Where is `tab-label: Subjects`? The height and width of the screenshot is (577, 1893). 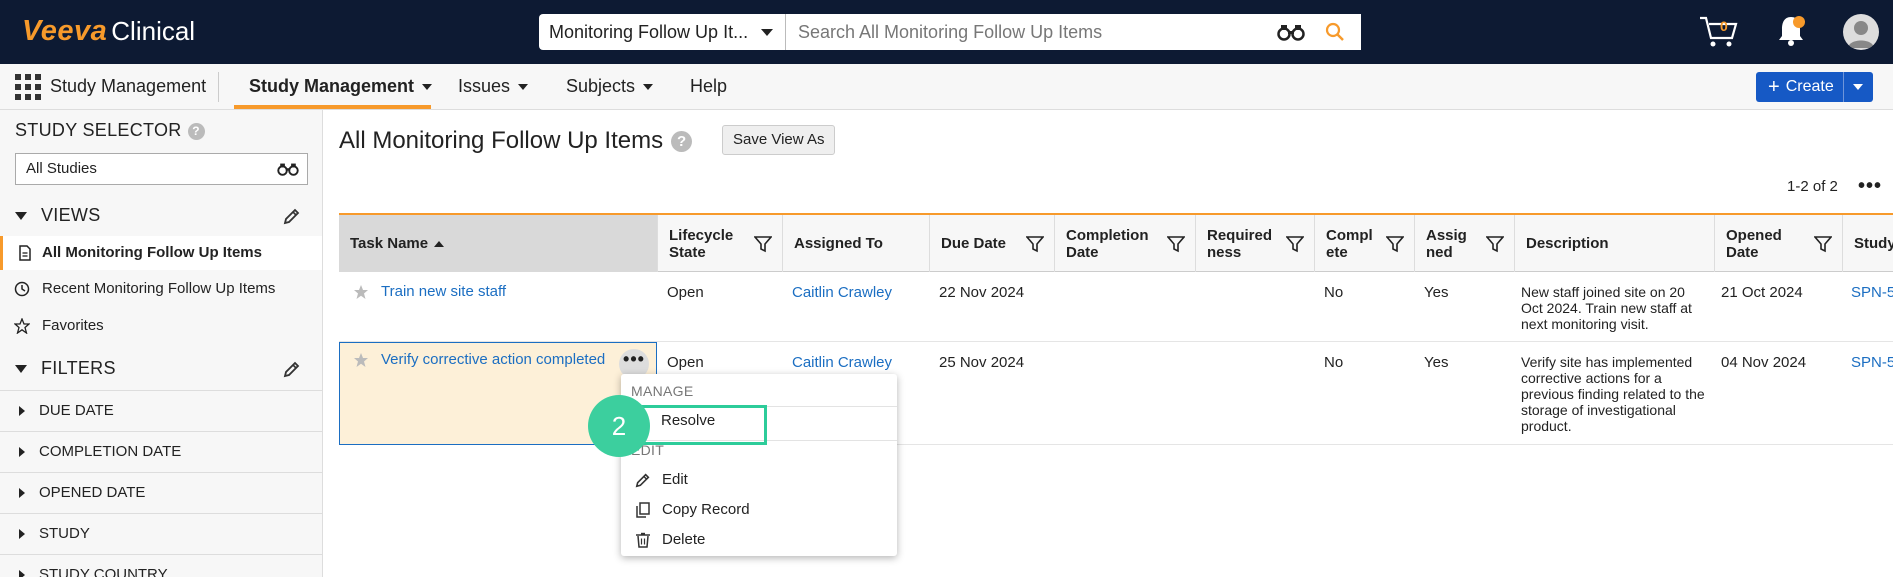
tab-label: Subjects is located at coordinates (601, 86).